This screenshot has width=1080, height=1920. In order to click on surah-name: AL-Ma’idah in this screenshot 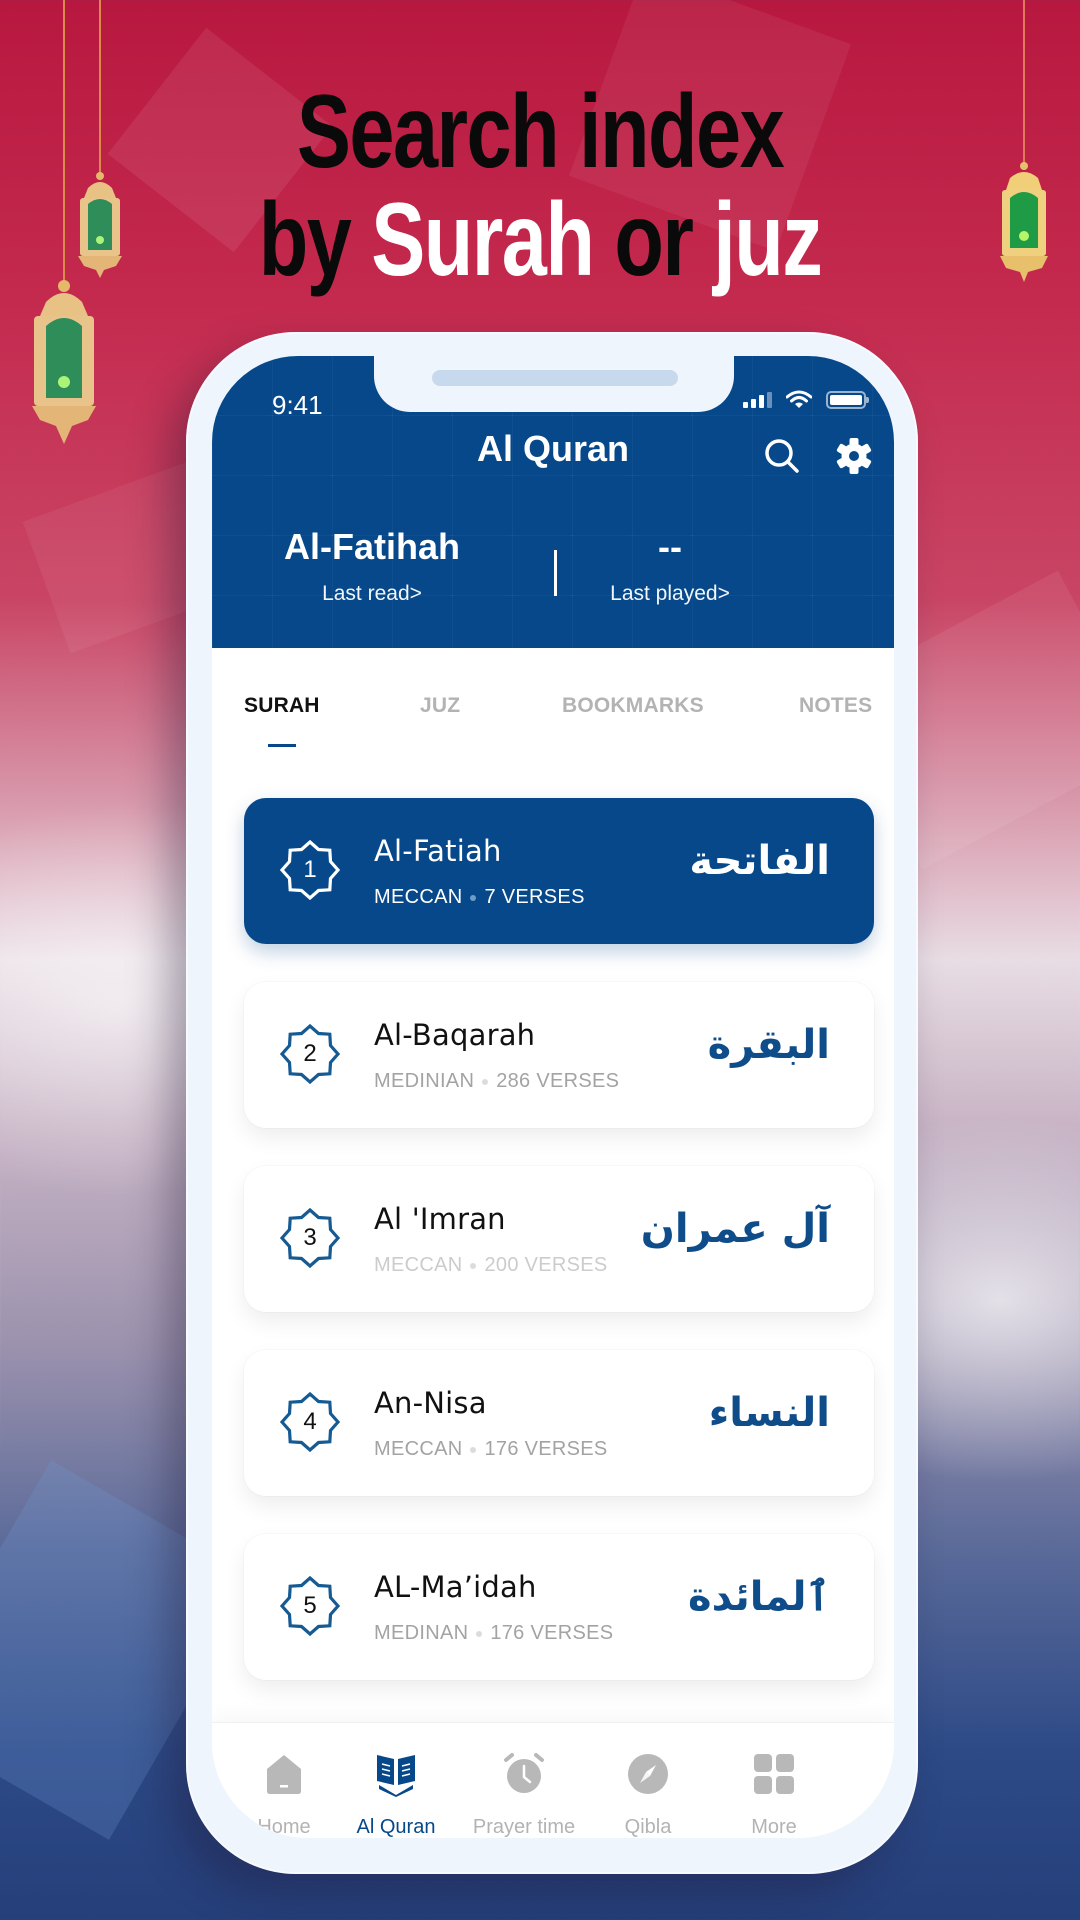, I will do `click(455, 1587)`.